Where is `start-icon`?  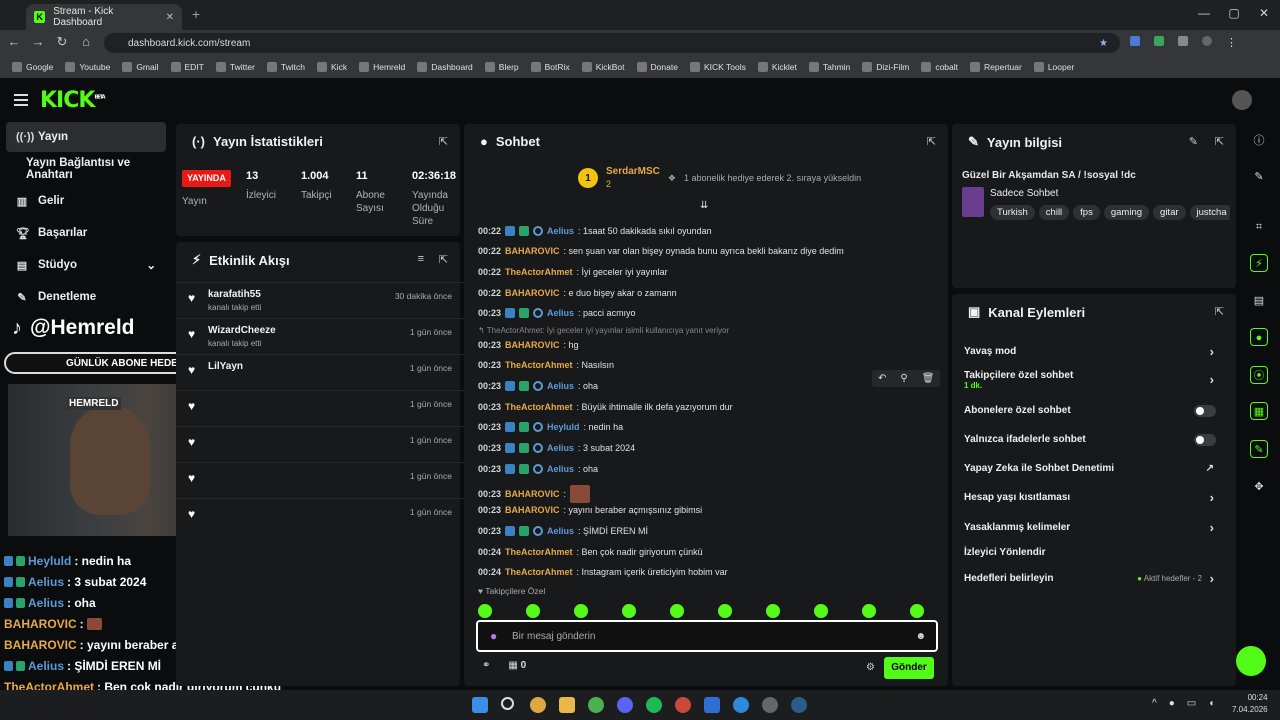
start-icon is located at coordinates (480, 705).